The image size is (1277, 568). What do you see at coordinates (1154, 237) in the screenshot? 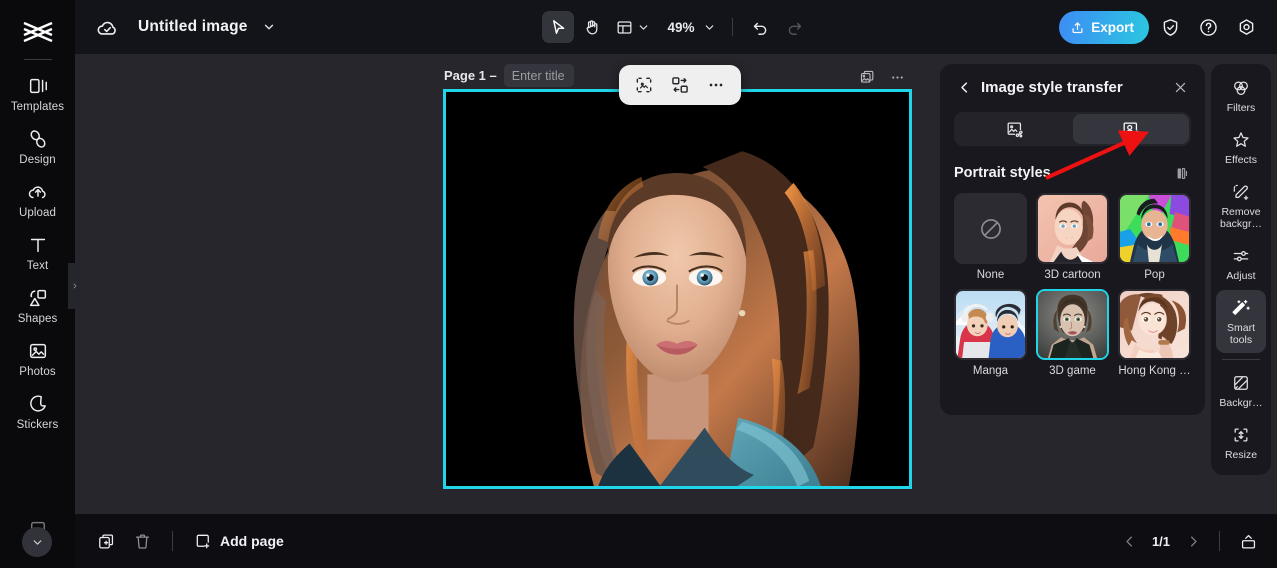
I see `style-cell-pop: Pop` at bounding box center [1154, 237].